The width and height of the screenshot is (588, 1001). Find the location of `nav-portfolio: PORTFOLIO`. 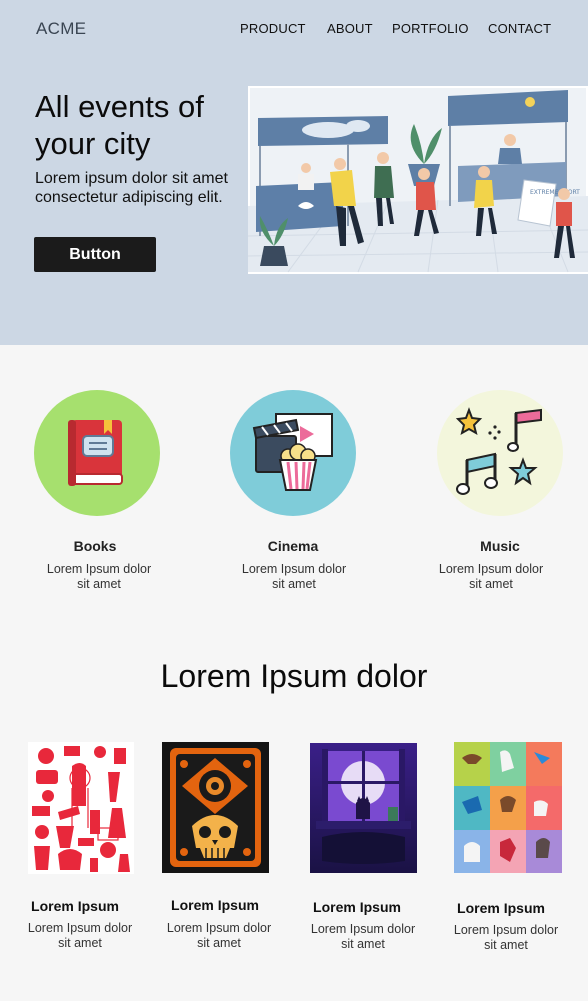

nav-portfolio: PORTFOLIO is located at coordinates (430, 28).